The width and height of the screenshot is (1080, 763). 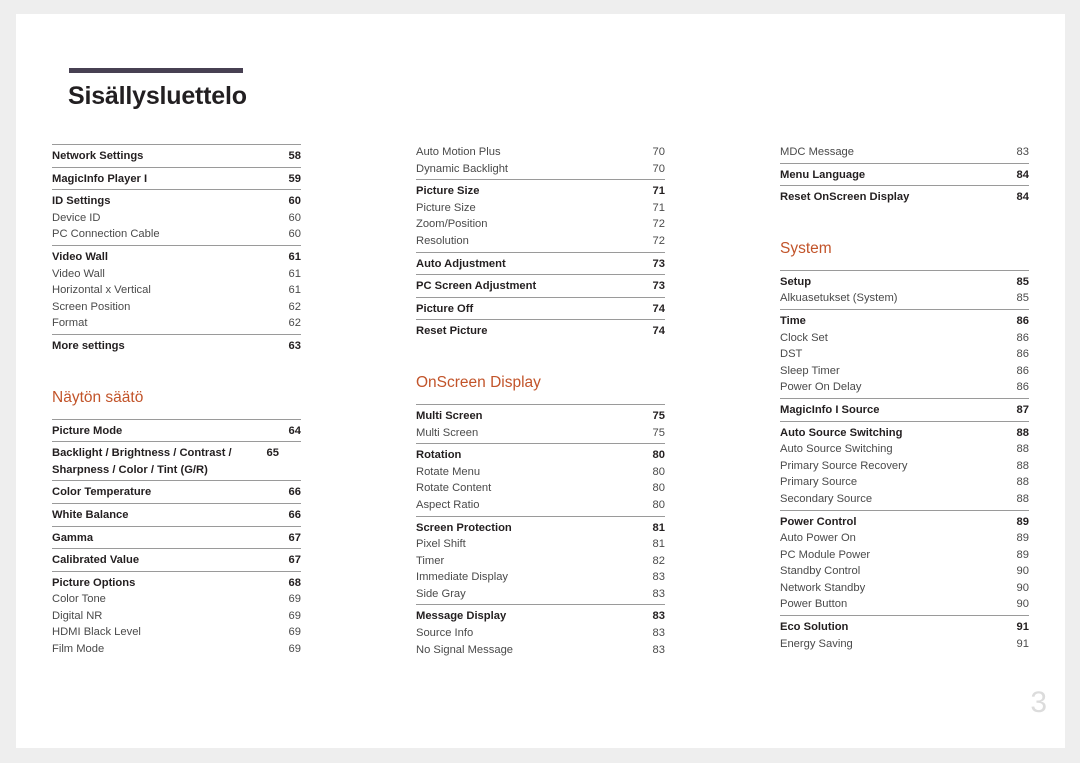 I want to click on toc-entry-label: Screen Position, so click(x=91, y=306).